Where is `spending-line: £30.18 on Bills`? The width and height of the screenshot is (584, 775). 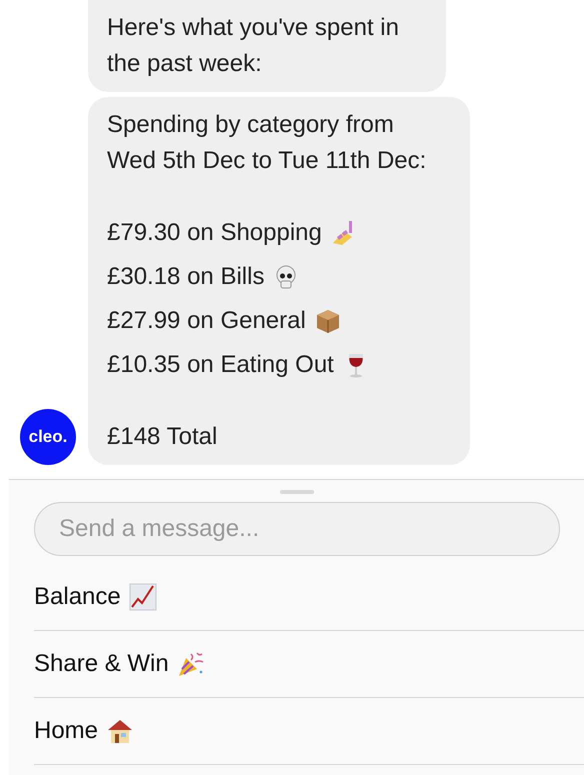 spending-line: £30.18 on Bills is located at coordinates (185, 277).